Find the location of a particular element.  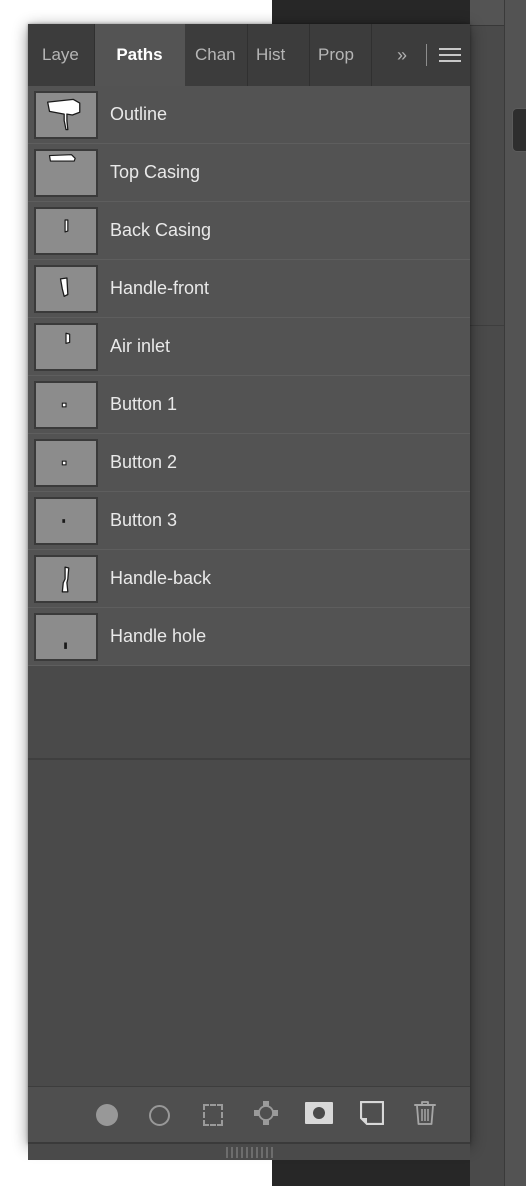

fill-path-button is located at coordinates (106, 1115).